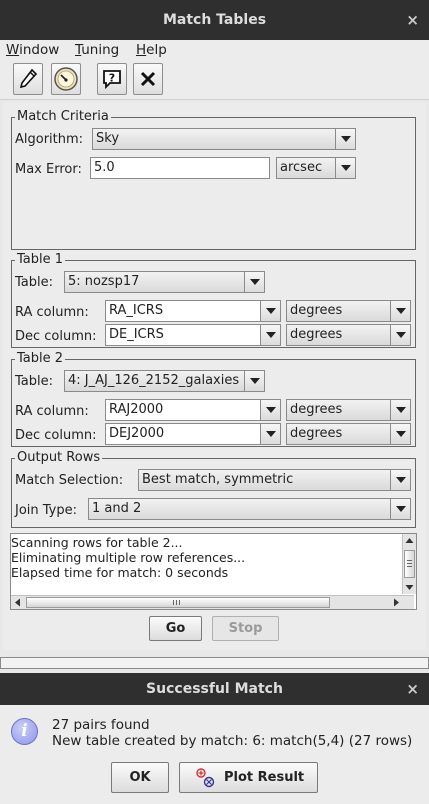 Image resolution: width=429 pixels, height=804 pixels. I want to click on menubar: Window Tuning Help, so click(214, 50).